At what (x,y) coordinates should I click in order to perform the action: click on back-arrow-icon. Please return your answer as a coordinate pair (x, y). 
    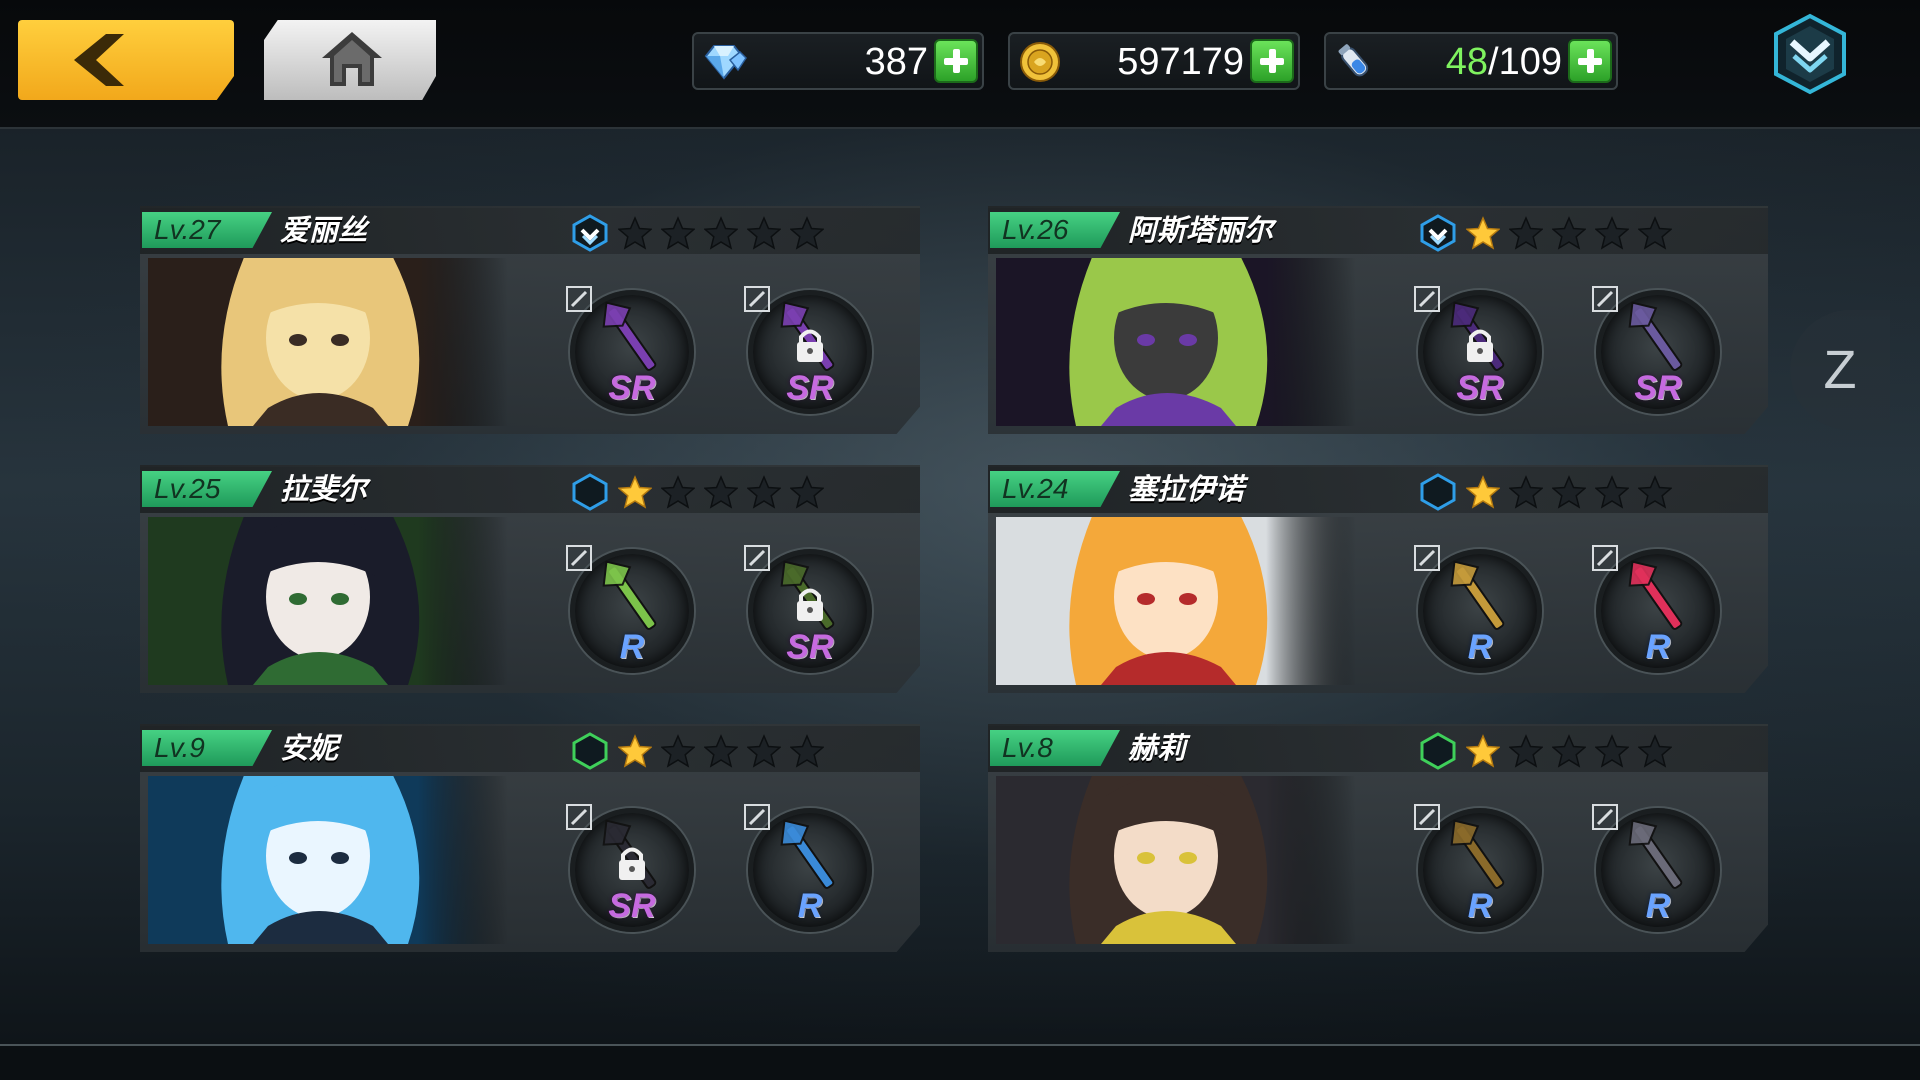
    Looking at the image, I should click on (99, 60).